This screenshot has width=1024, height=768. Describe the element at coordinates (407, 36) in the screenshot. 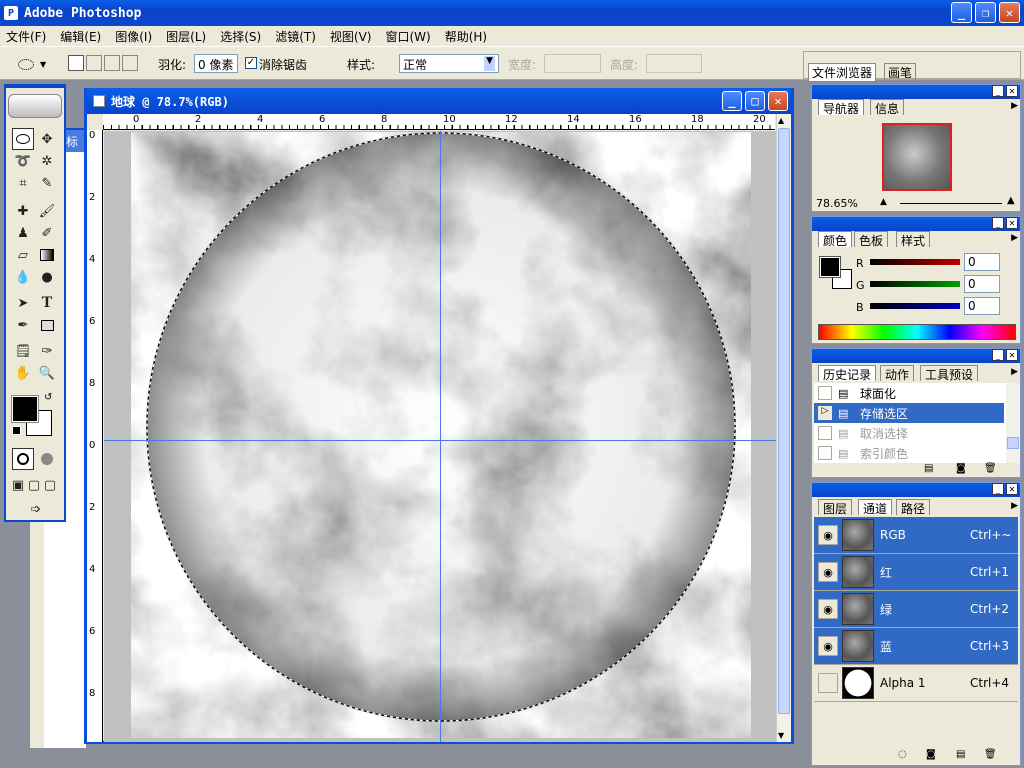

I see `menu-window: 窗口(W)` at that location.